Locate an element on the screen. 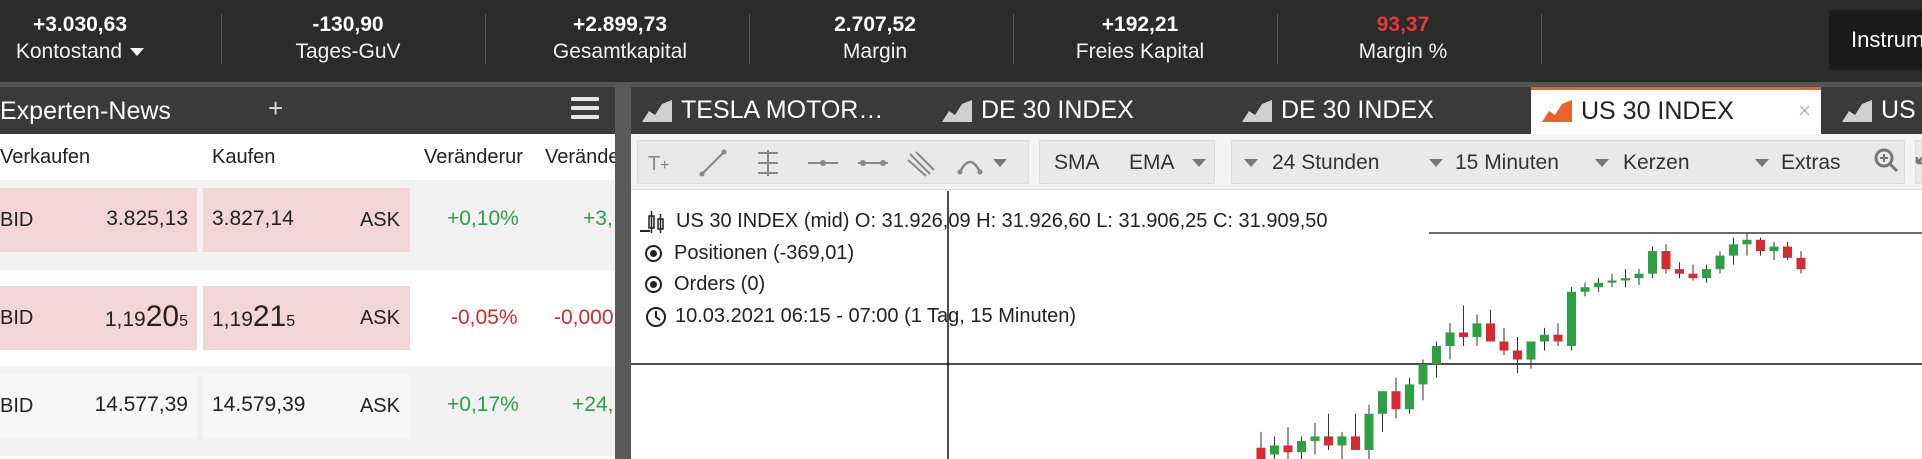  ask-price: 3.827,14 is located at coordinates (253, 218).